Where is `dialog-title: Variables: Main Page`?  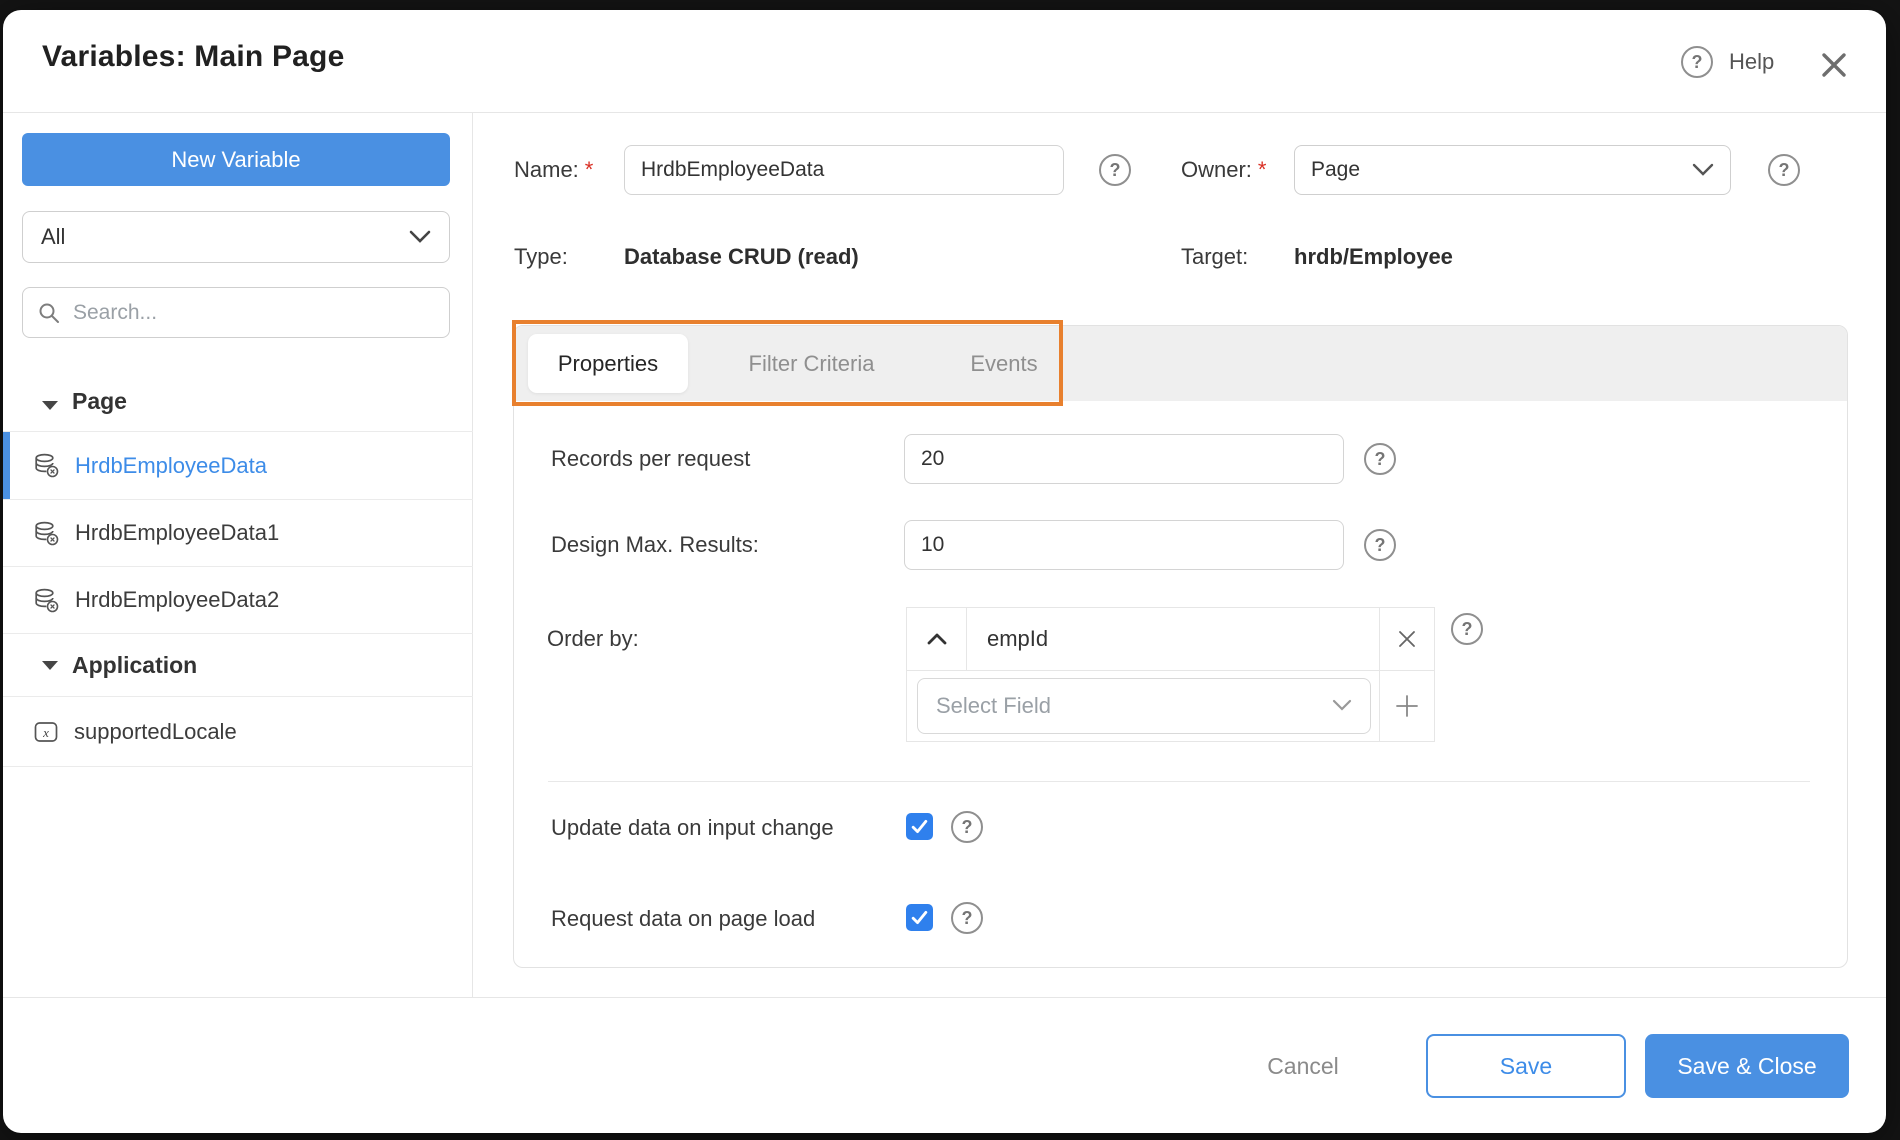 dialog-title: Variables: Main Page is located at coordinates (193, 56).